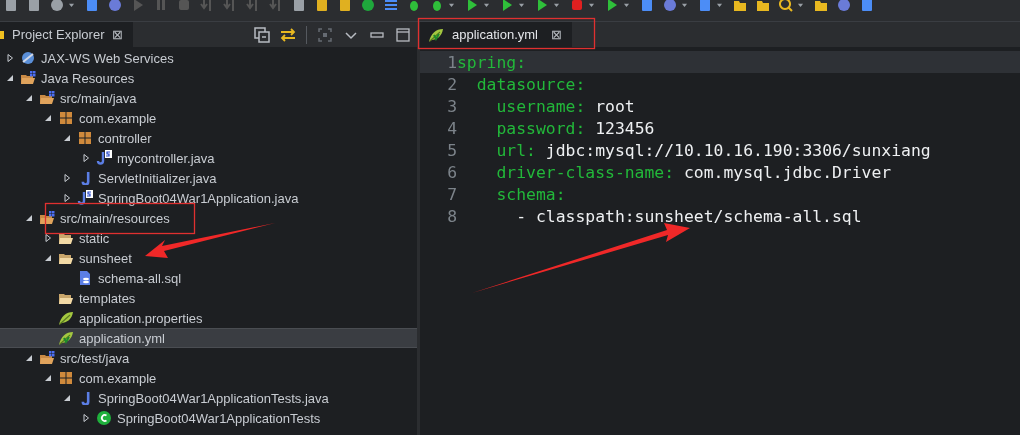 This screenshot has width=1020, height=435. What do you see at coordinates (451, 84) in the screenshot?
I see `line-number: 2` at bounding box center [451, 84].